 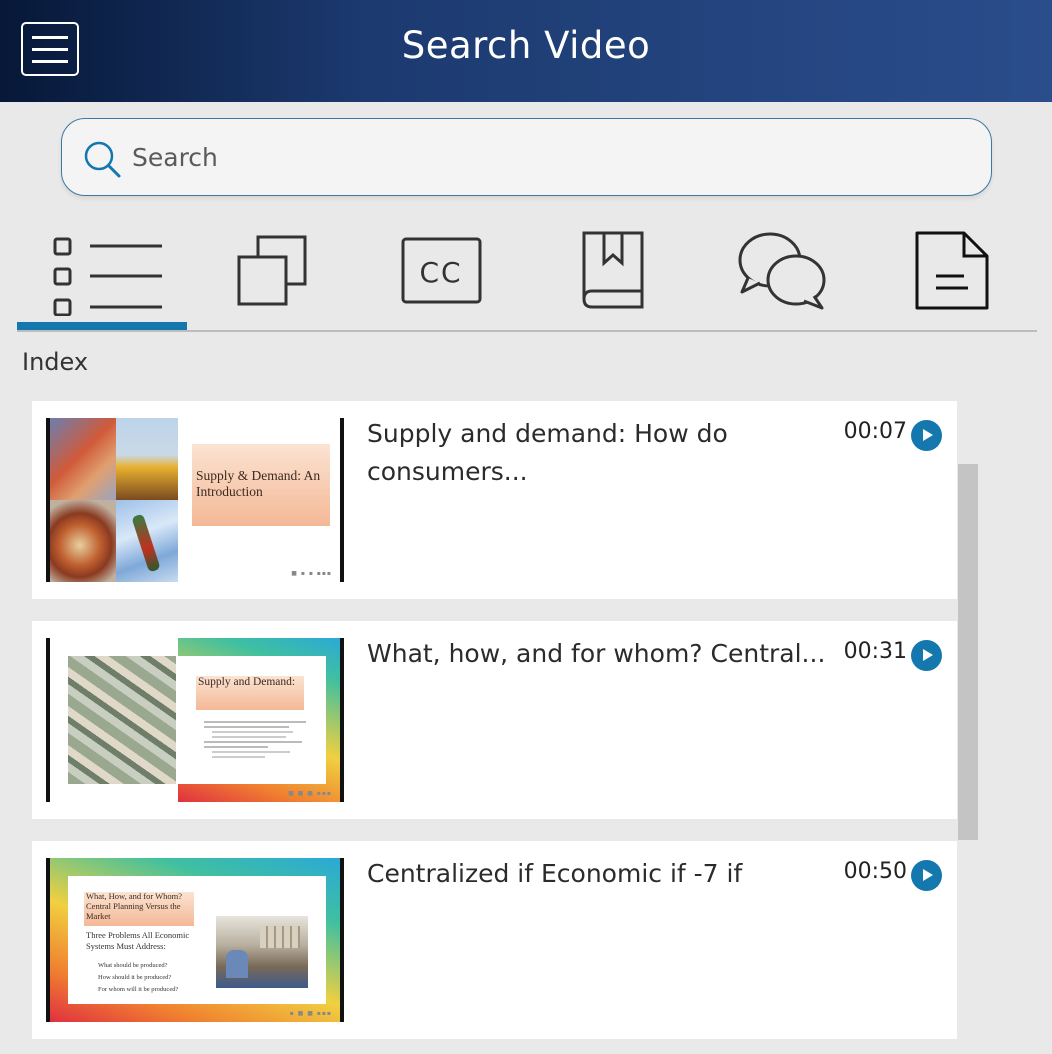 I want to click on comments-icon, so click(x=782, y=271).